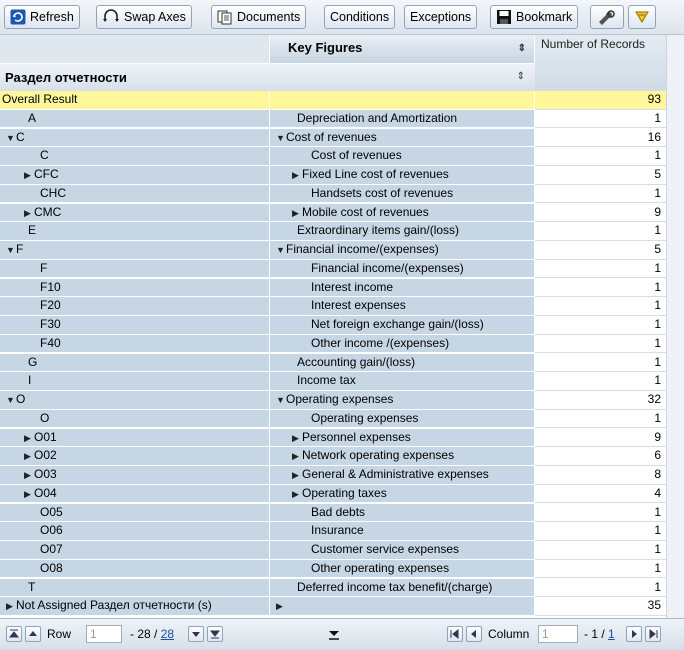 This screenshot has width=684, height=650. Describe the element at coordinates (325, 47) in the screenshot. I see `key-figures-label: Key Figures` at that location.